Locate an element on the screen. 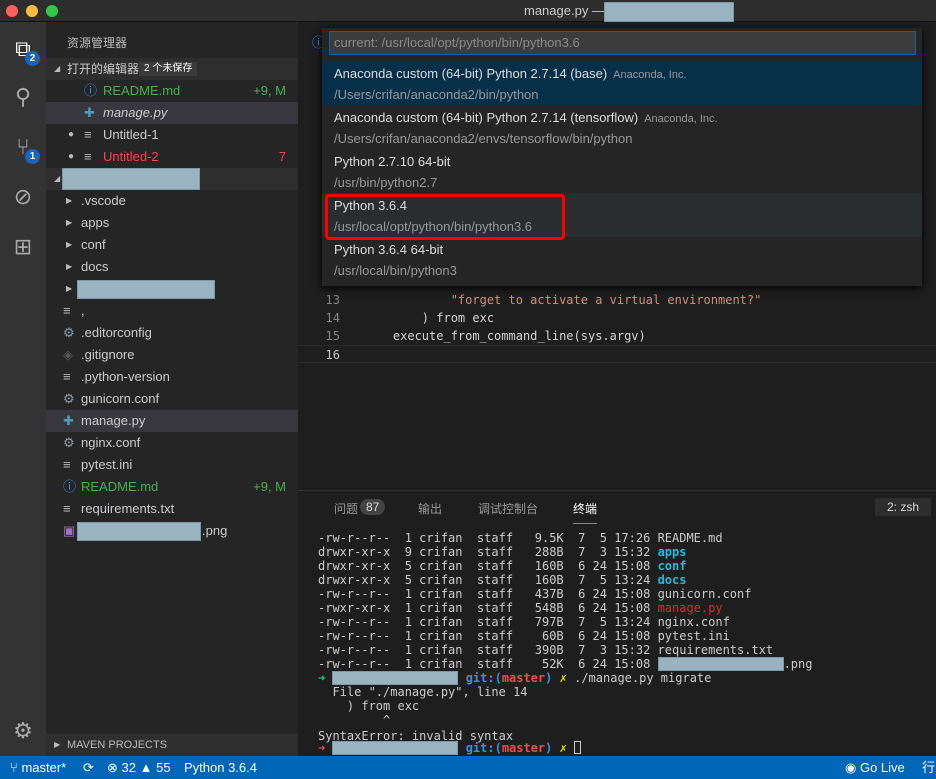 The image size is (936, 779). line-indicator: 行 is located at coordinates (928, 767).